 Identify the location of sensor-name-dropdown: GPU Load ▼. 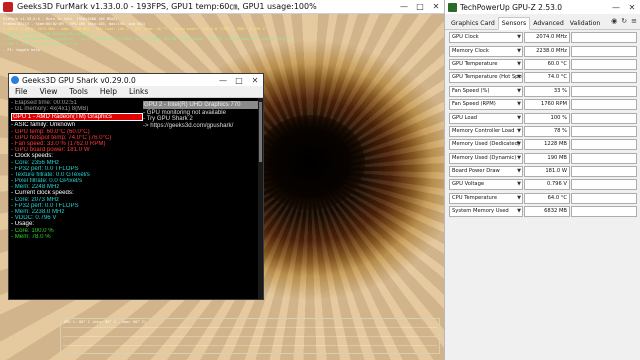
(486, 118).